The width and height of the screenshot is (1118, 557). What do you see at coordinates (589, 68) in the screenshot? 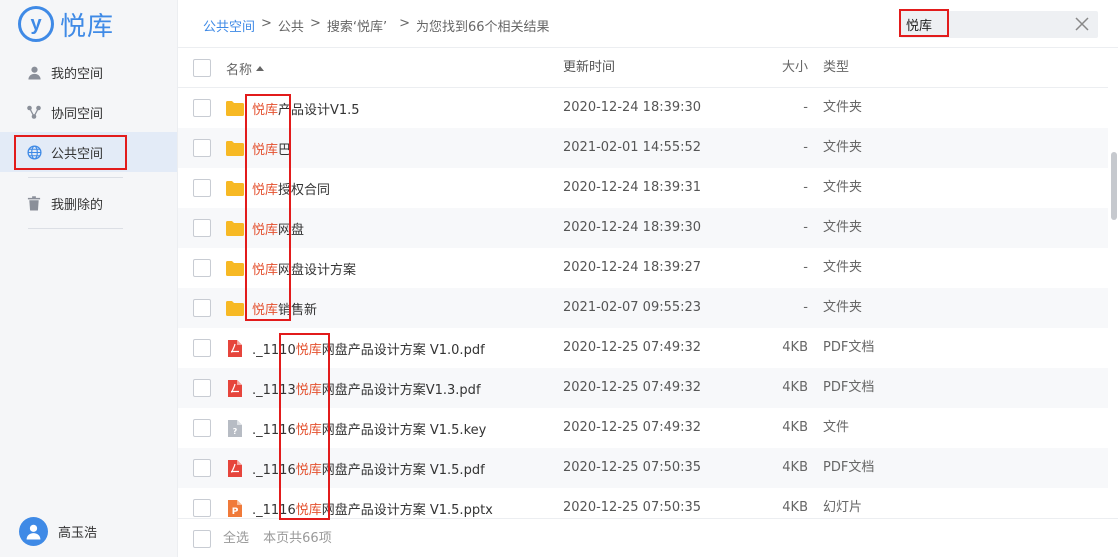
I see `column-header-time: 更新时间` at bounding box center [589, 68].